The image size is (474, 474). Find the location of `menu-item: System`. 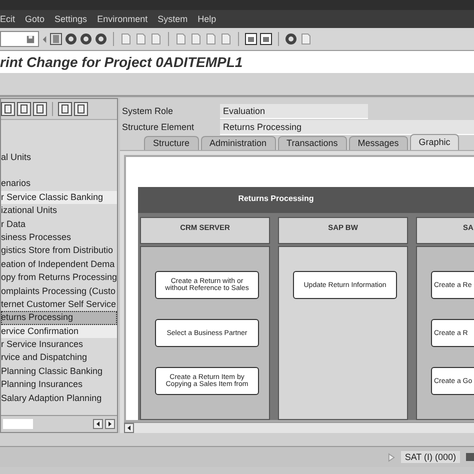

menu-item: System is located at coordinates (173, 19).